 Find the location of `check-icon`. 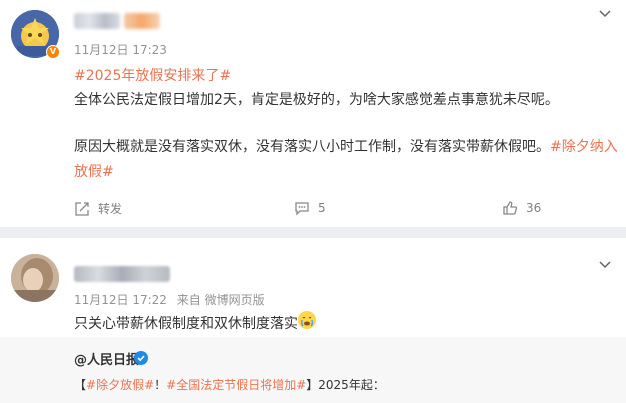

check-icon is located at coordinates (141, 358).